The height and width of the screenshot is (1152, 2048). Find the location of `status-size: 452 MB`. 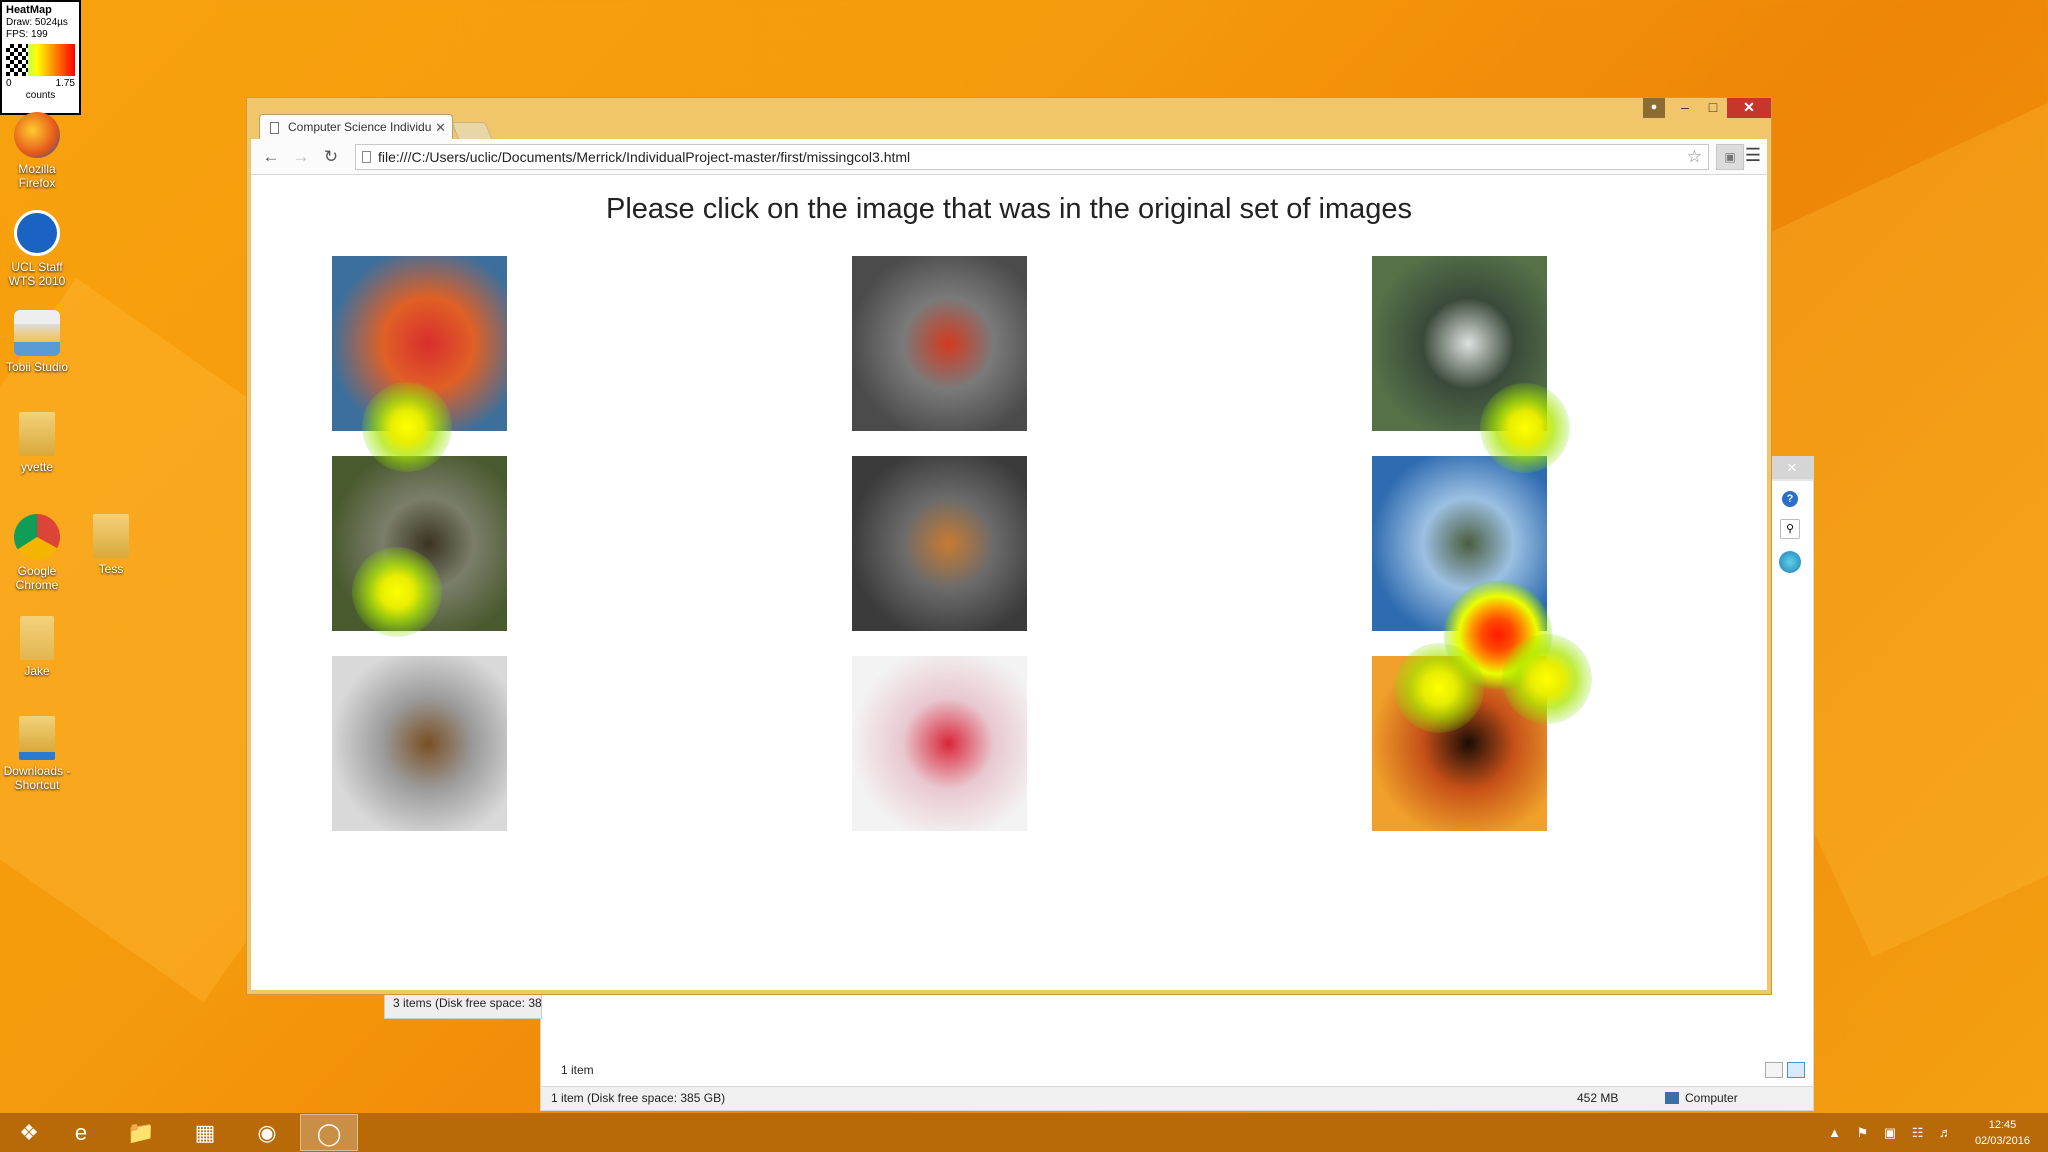

status-size: 452 MB is located at coordinates (1598, 1098).